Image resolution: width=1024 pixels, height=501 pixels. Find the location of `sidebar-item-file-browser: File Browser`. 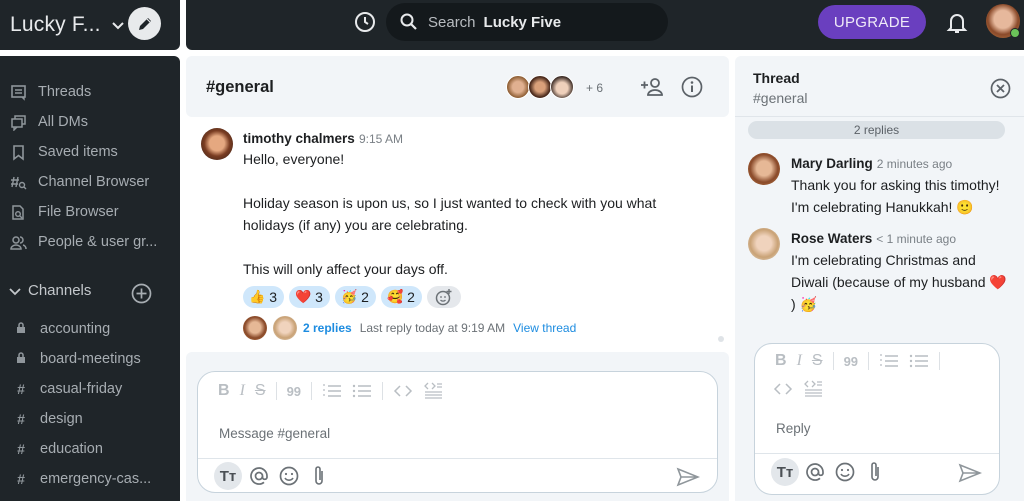

sidebar-item-file-browser: File Browser is located at coordinates (64, 212).